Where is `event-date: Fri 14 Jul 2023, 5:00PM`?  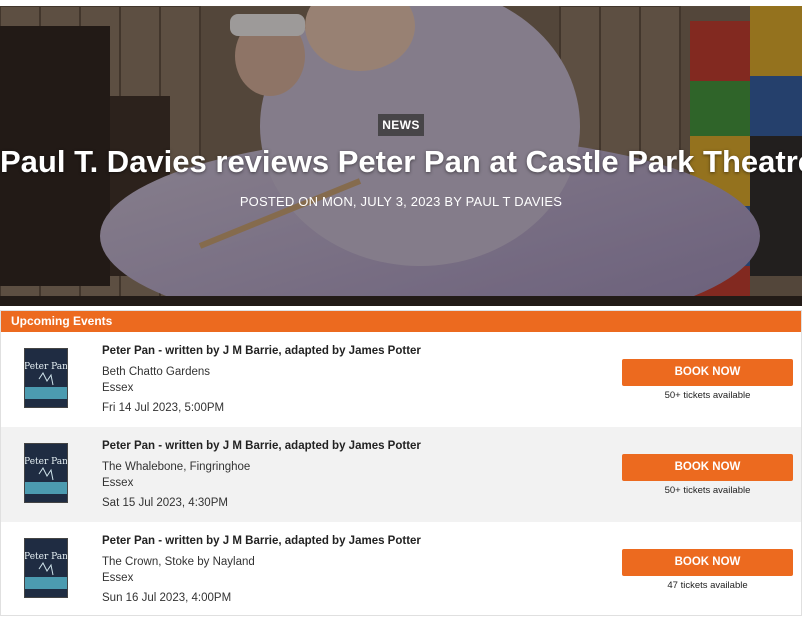 event-date: Fri 14 Jul 2023, 5:00PM is located at coordinates (163, 408).